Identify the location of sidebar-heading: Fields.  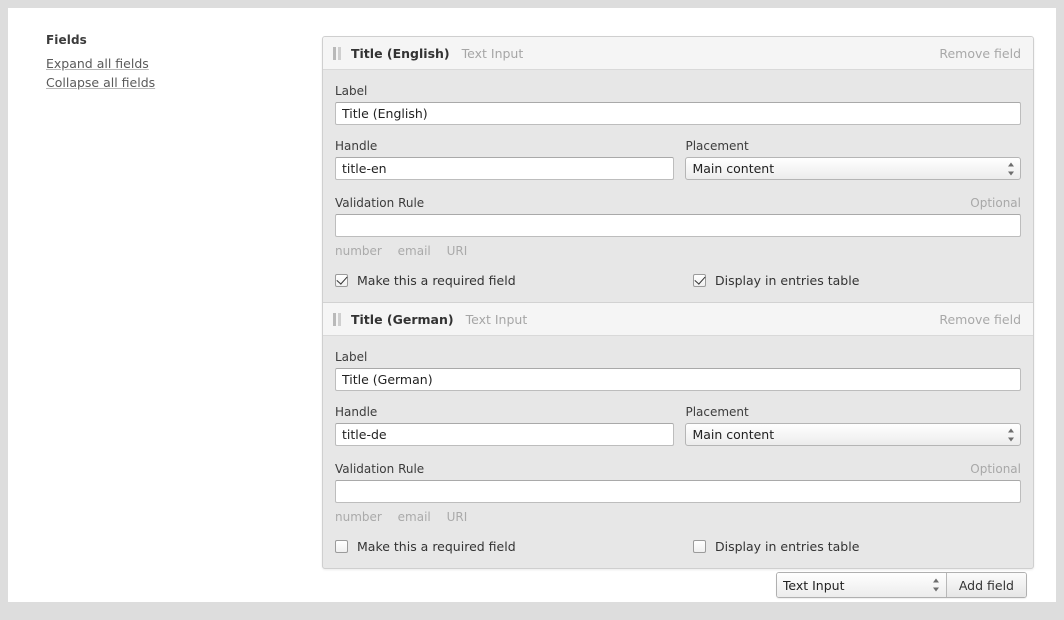
(66, 40).